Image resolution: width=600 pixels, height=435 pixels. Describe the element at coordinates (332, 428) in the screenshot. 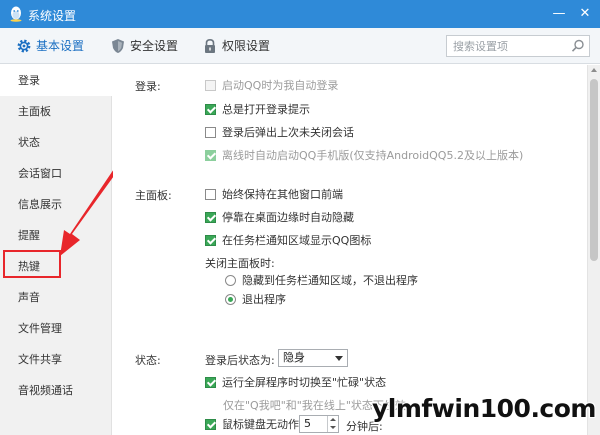

I see `stepper-down-button` at that location.